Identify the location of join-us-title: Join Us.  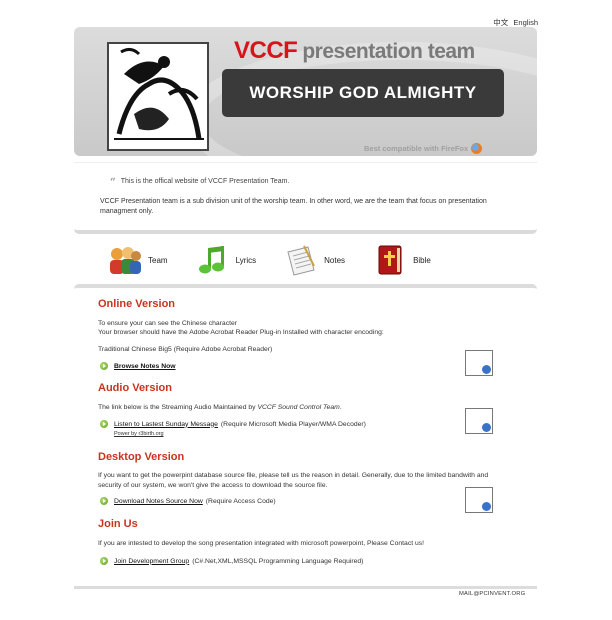
(118, 524).